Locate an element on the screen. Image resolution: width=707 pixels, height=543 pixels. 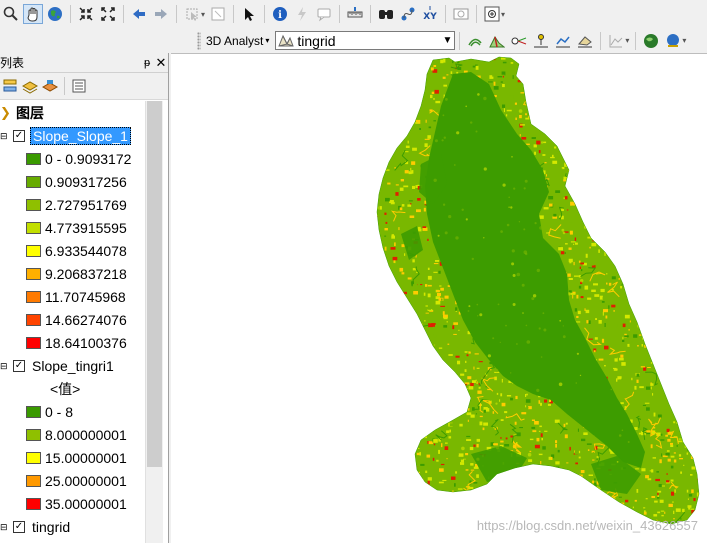
layer-item: ⊟ ✓ Slope_Slope_1 is located at coordinates (65, 136).